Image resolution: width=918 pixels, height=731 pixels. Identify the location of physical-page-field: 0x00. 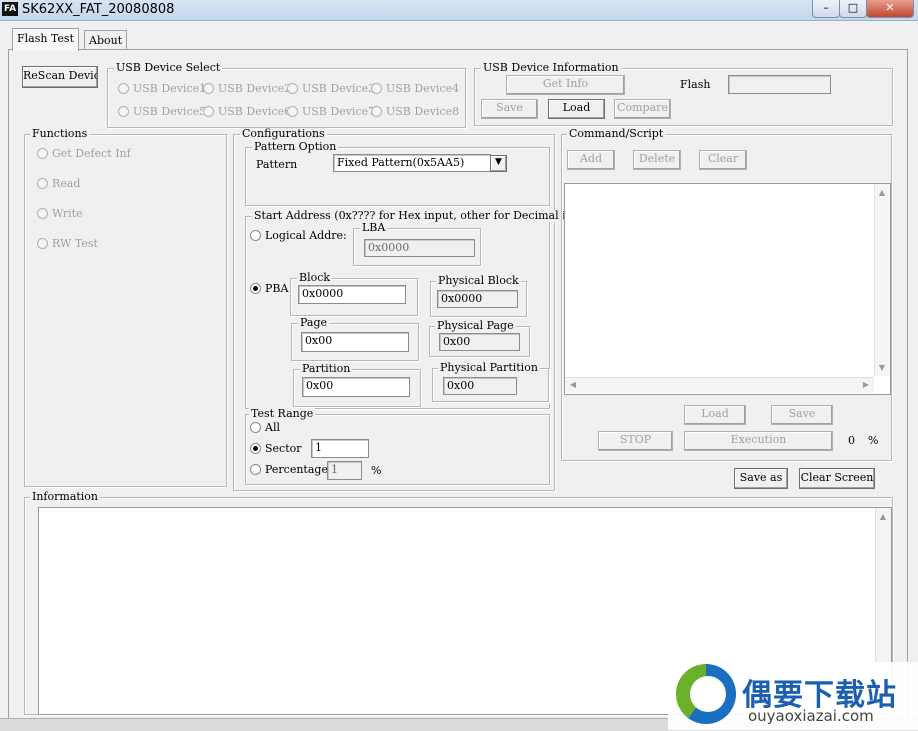
(479, 342).